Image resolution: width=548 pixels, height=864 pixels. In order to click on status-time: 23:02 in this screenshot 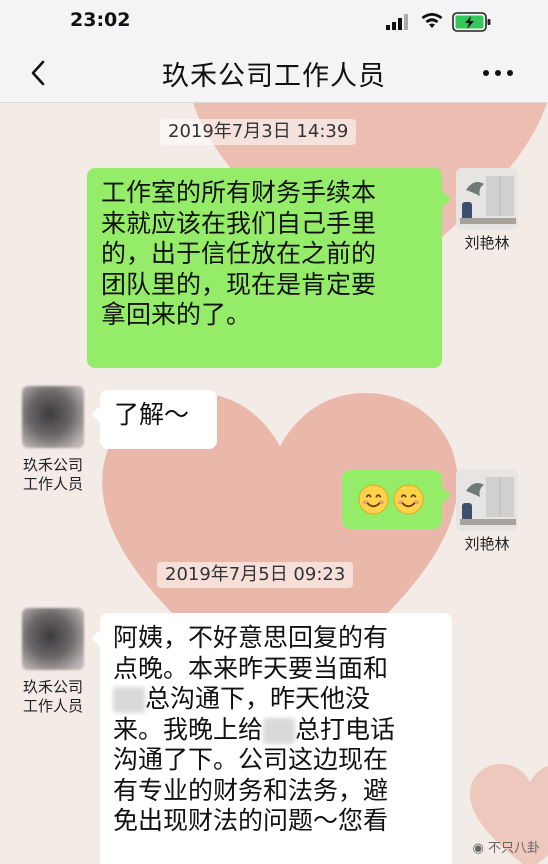, I will do `click(100, 20)`.